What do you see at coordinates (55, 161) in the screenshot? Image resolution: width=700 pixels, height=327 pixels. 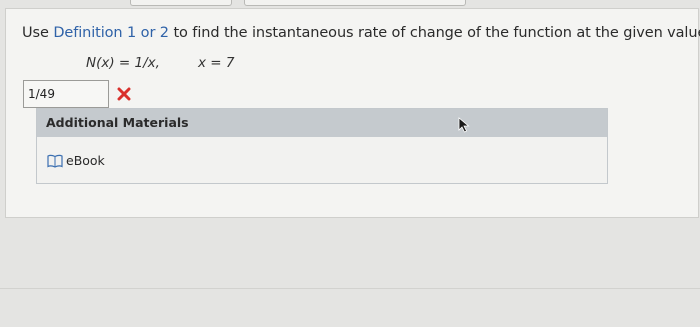 I see `book-icon` at bounding box center [55, 161].